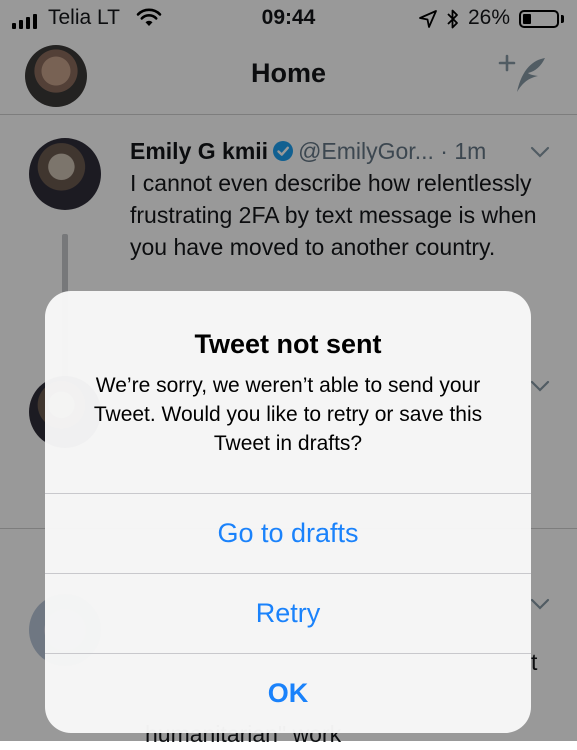 This screenshot has width=577, height=750. Describe the element at coordinates (288, 613) in the screenshot. I see `retry-button: Retry` at that location.